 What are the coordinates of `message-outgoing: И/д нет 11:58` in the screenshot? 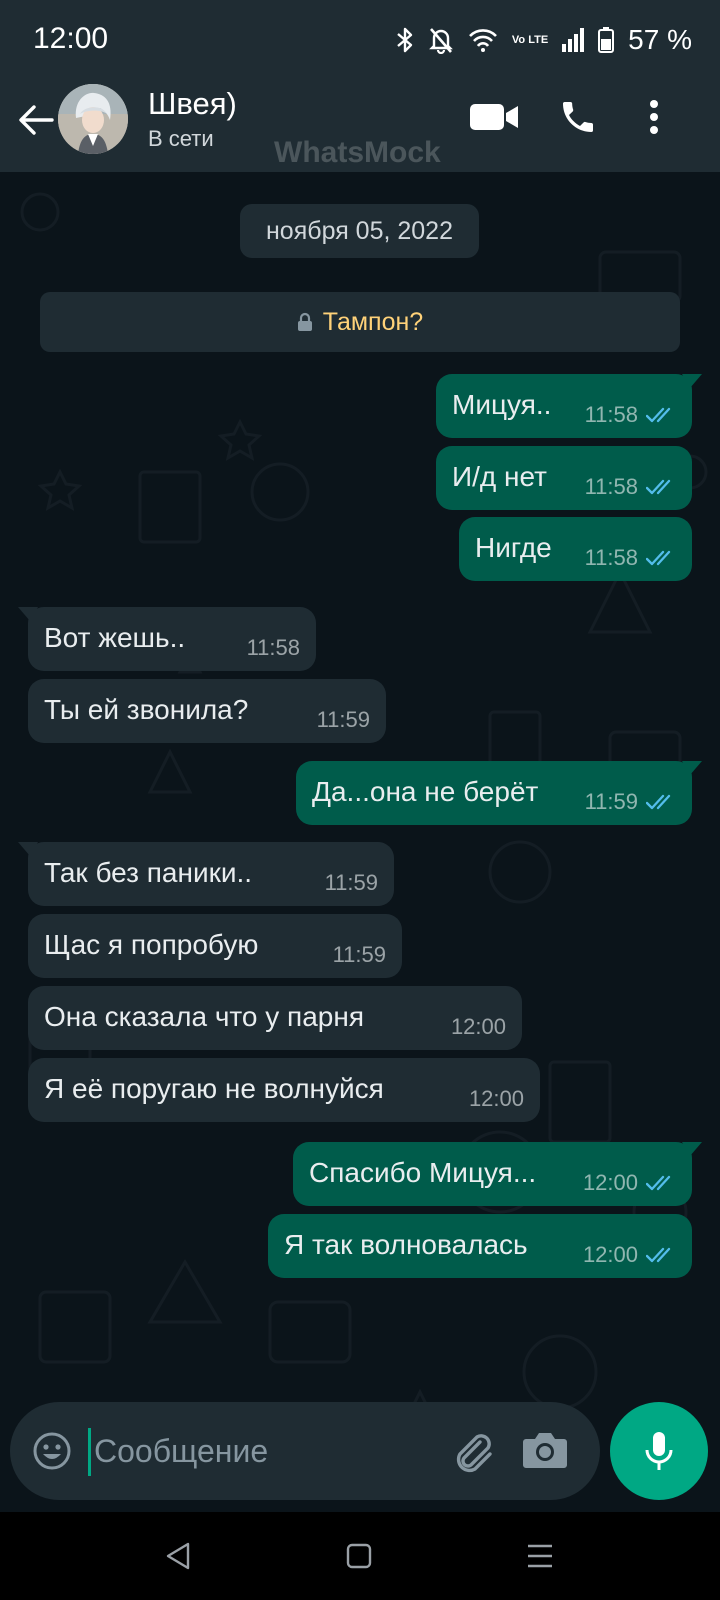 It's located at (564, 478).